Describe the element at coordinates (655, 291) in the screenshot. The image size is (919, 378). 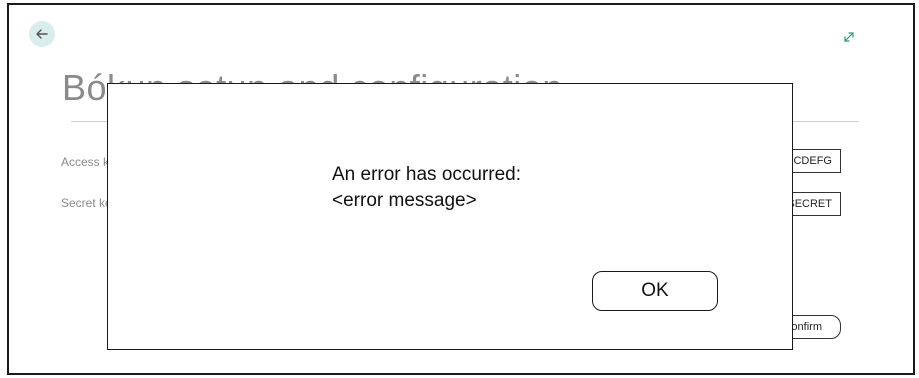
I see `ok-button: OK` at that location.